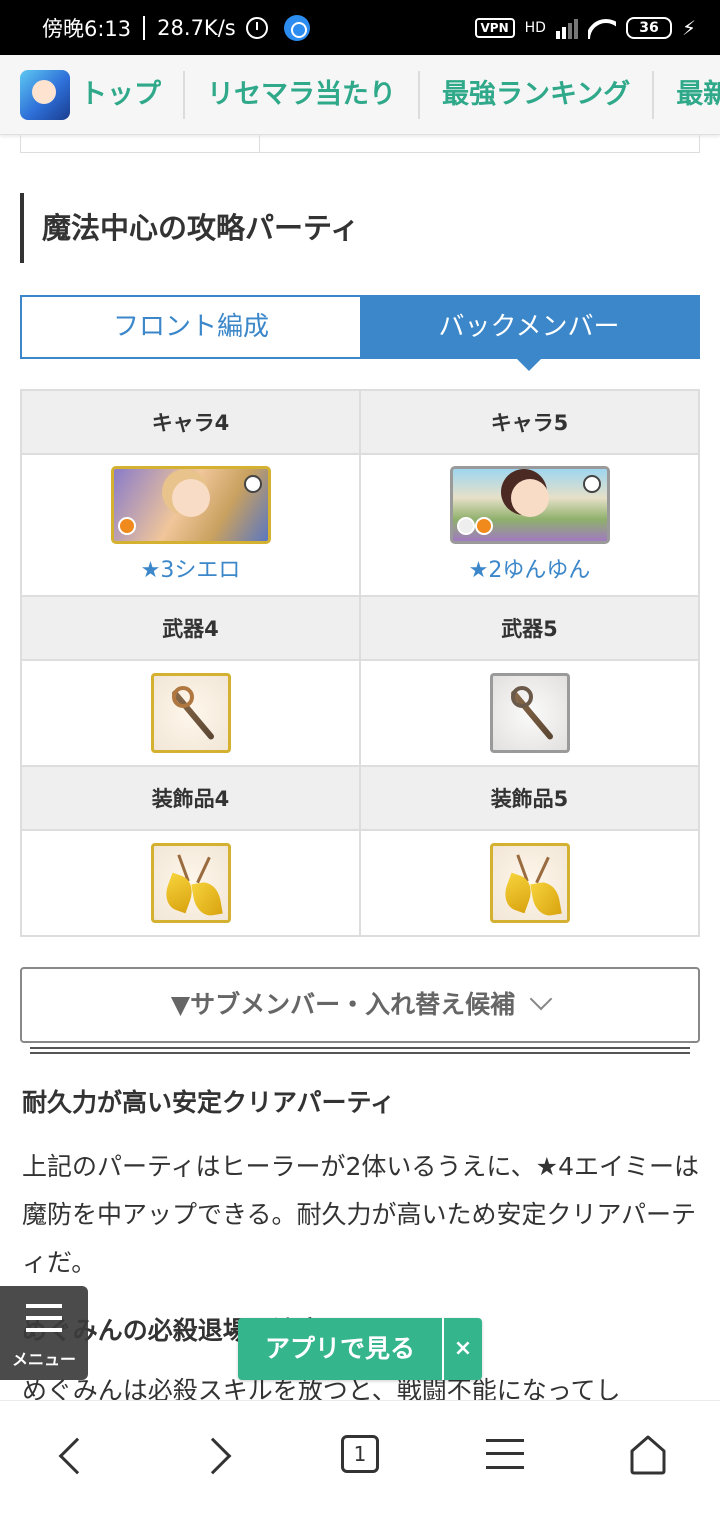  Describe the element at coordinates (648, 1454) in the screenshot. I see `home-icon` at that location.